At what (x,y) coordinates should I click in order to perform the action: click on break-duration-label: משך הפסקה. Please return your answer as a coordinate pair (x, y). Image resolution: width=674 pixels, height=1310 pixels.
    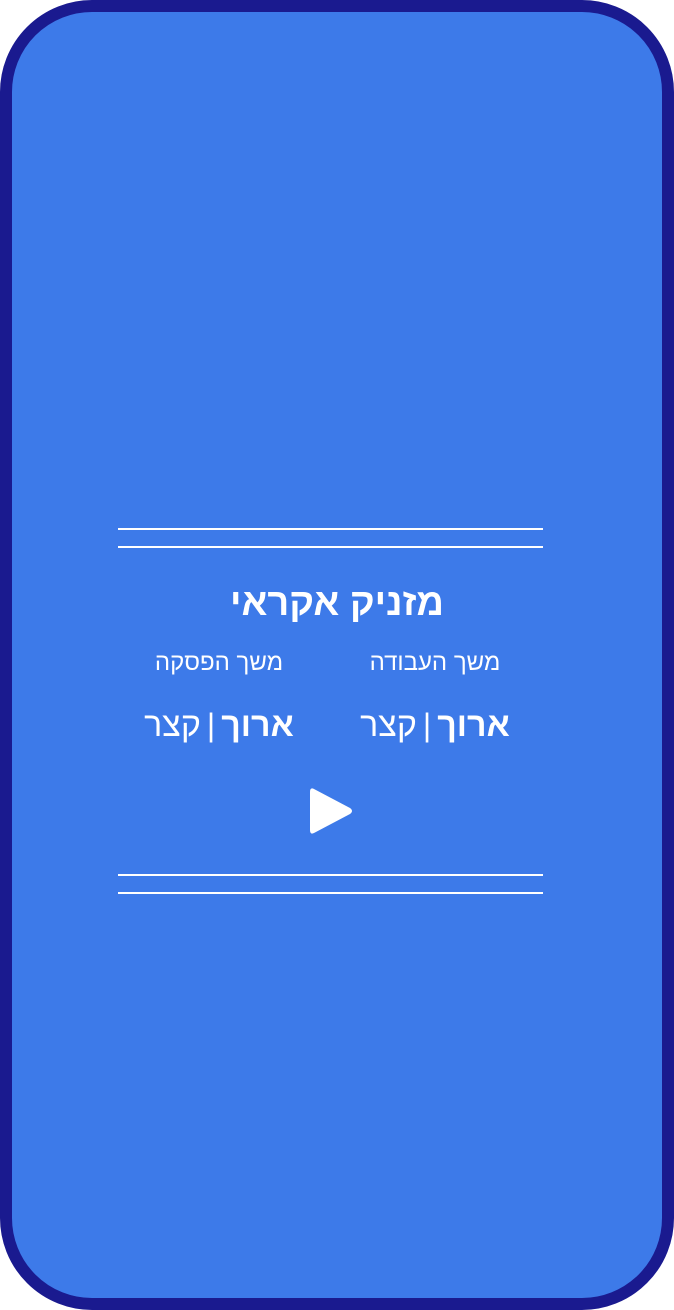
    Looking at the image, I should click on (219, 662).